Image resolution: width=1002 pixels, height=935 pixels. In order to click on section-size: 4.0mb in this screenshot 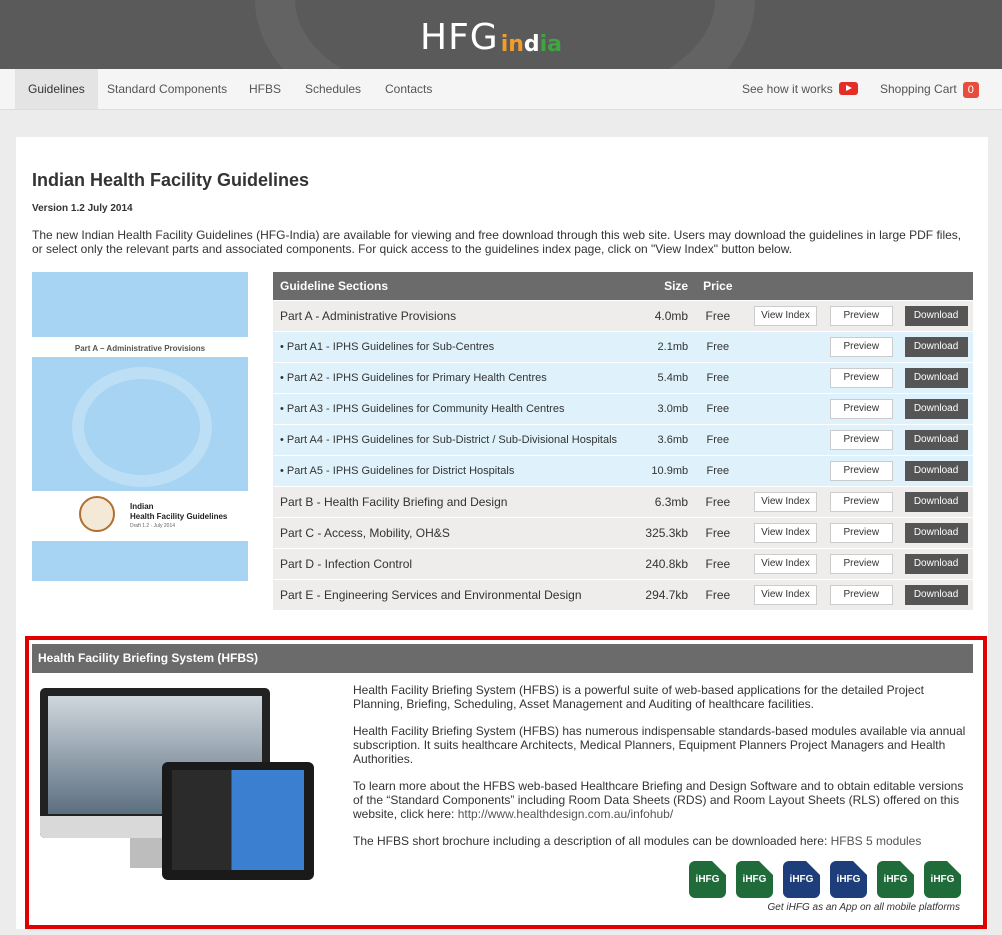, I will do `click(657, 315)`.